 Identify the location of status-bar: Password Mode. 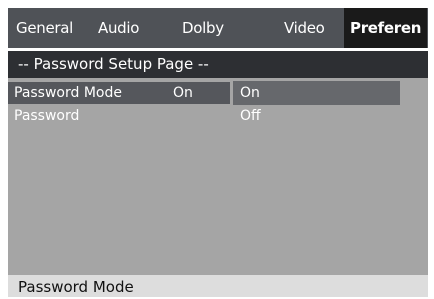
(218, 286).